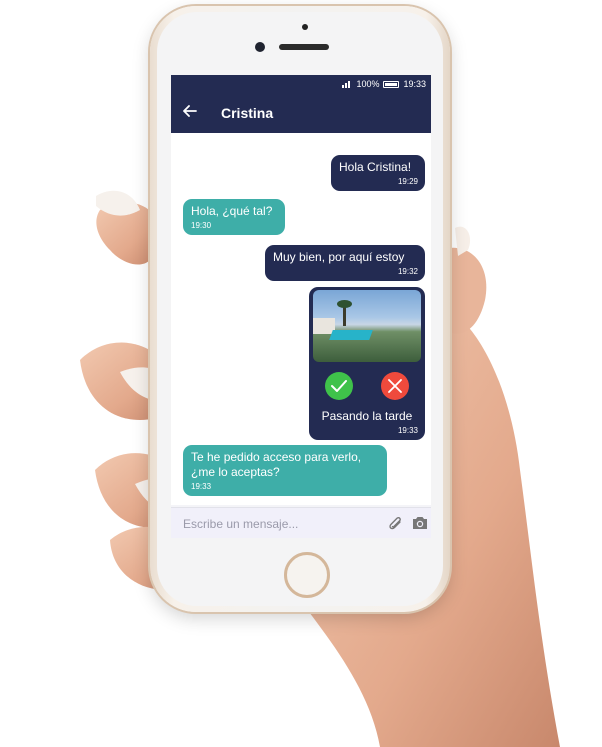 The image size is (602, 747). What do you see at coordinates (232, 211) in the screenshot?
I see `message-text: Hola, ¿qué tal?` at bounding box center [232, 211].